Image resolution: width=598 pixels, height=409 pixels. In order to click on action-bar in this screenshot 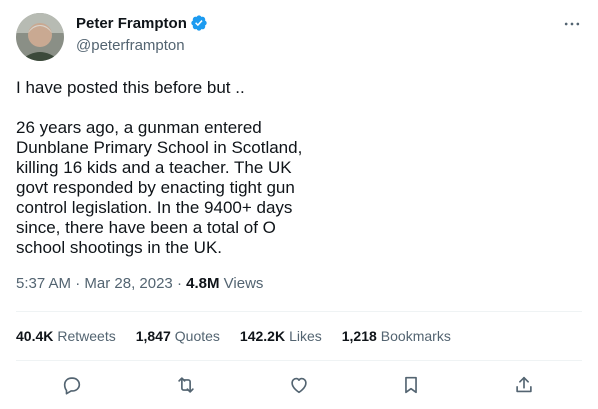, I will do `click(299, 385)`.